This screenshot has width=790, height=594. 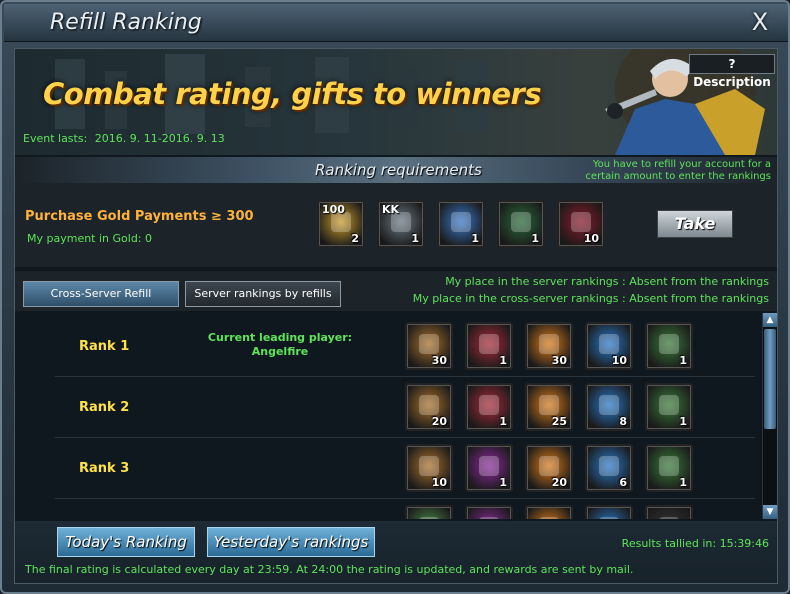 What do you see at coordinates (126, 542) in the screenshot?
I see `todays-ranking-button: Today's Ranking` at bounding box center [126, 542].